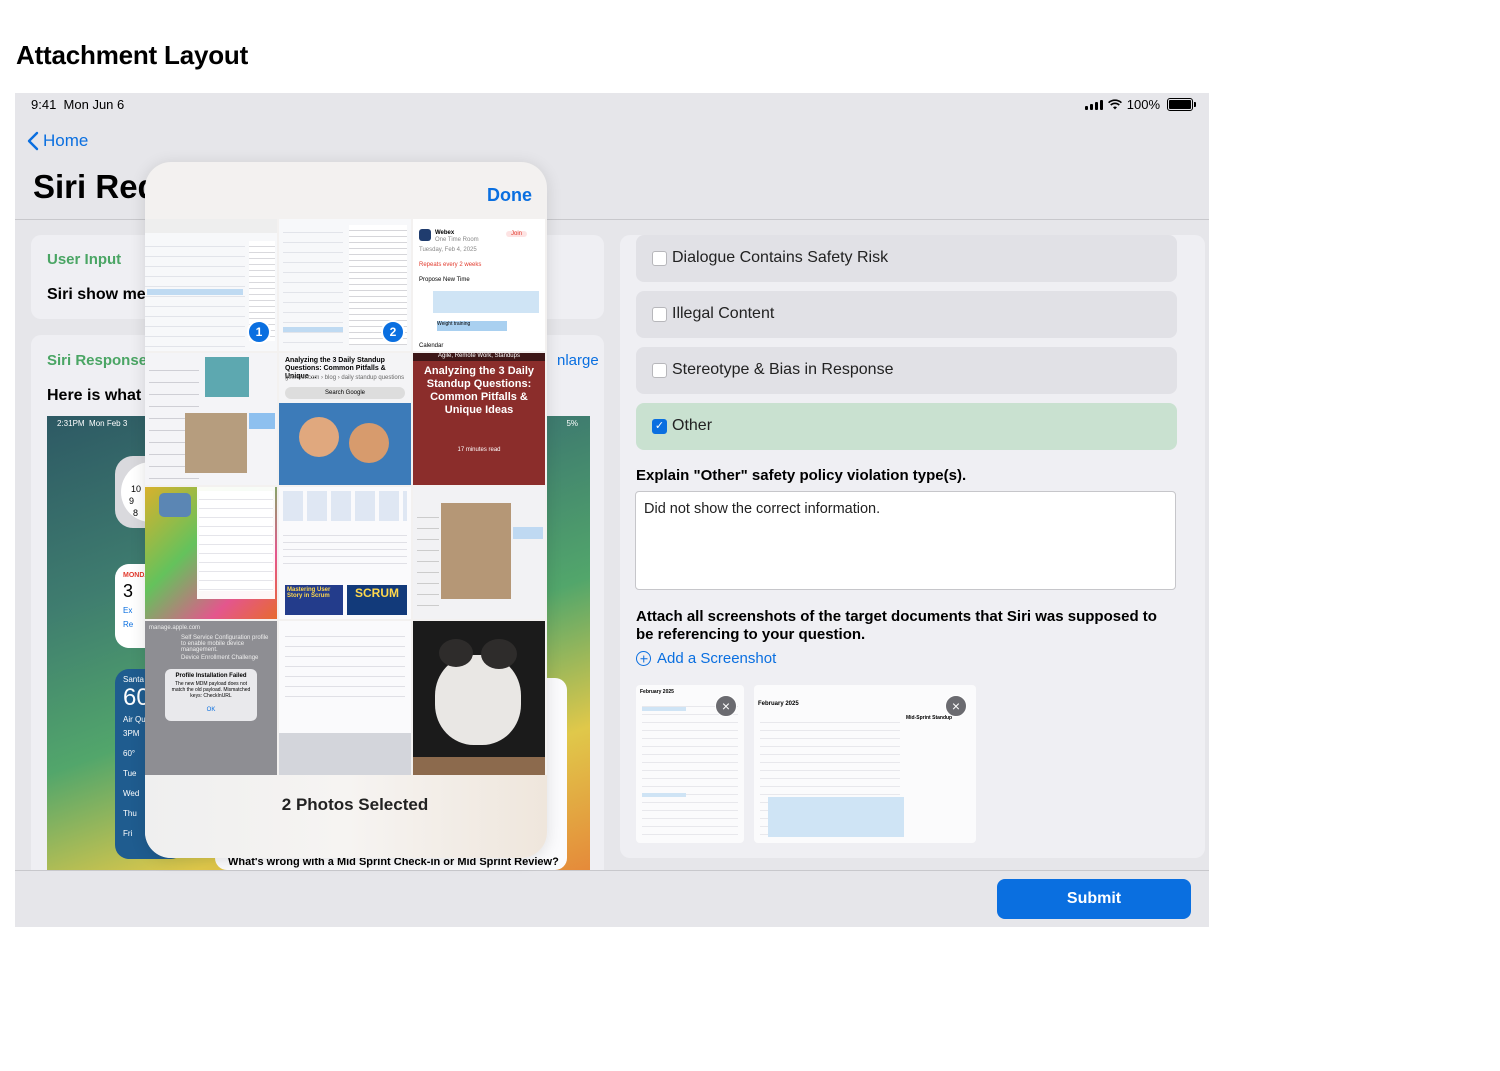  I want to click on calendar-widget-item: Re, so click(128, 624).